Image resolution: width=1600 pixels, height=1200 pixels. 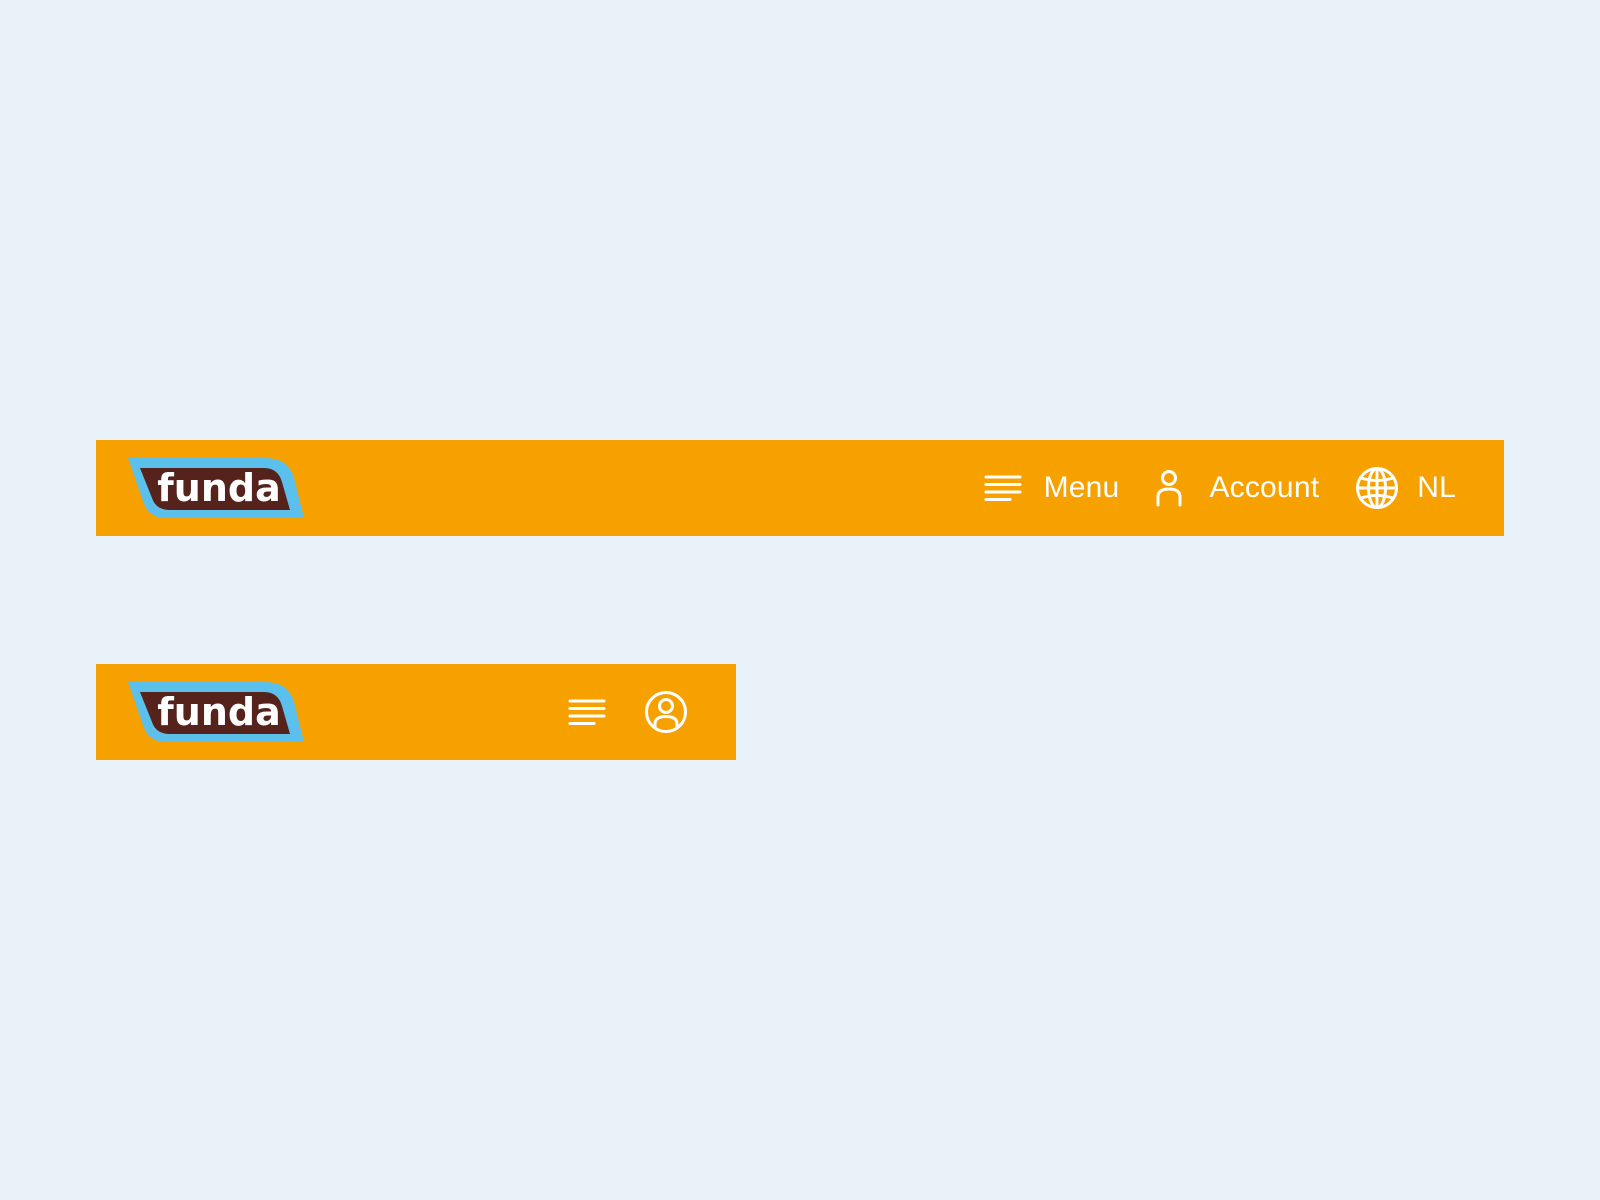 I want to click on globe-icon, so click(x=1377, y=488).